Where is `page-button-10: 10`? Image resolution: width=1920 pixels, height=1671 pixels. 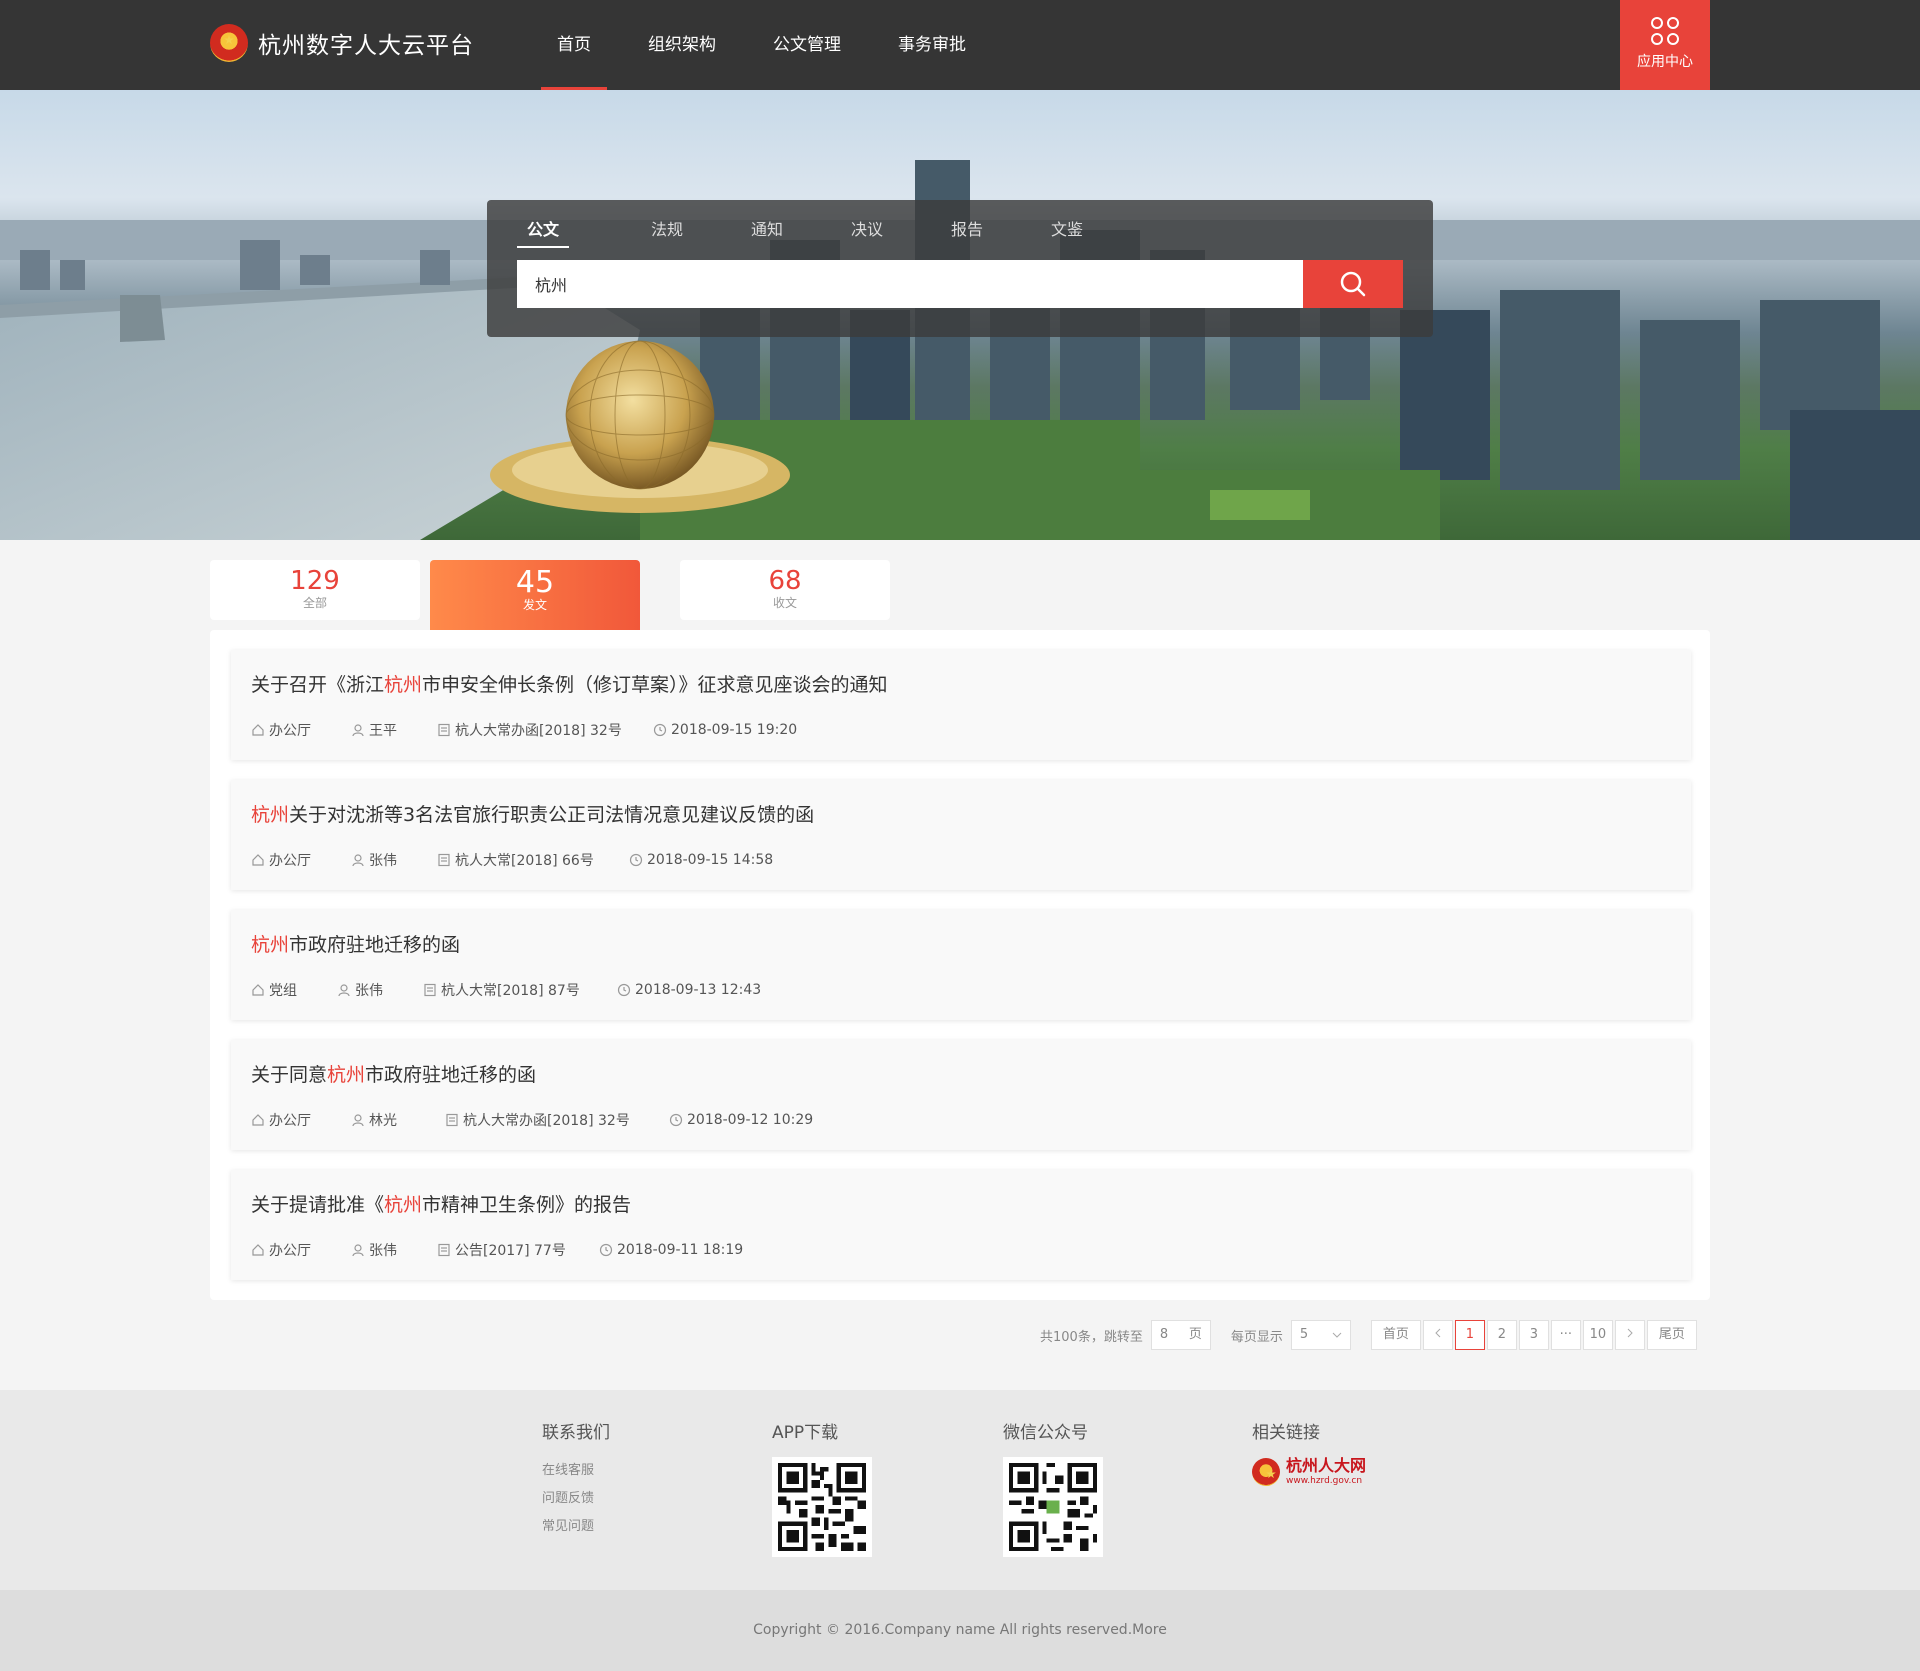 page-button-10: 10 is located at coordinates (1597, 1335).